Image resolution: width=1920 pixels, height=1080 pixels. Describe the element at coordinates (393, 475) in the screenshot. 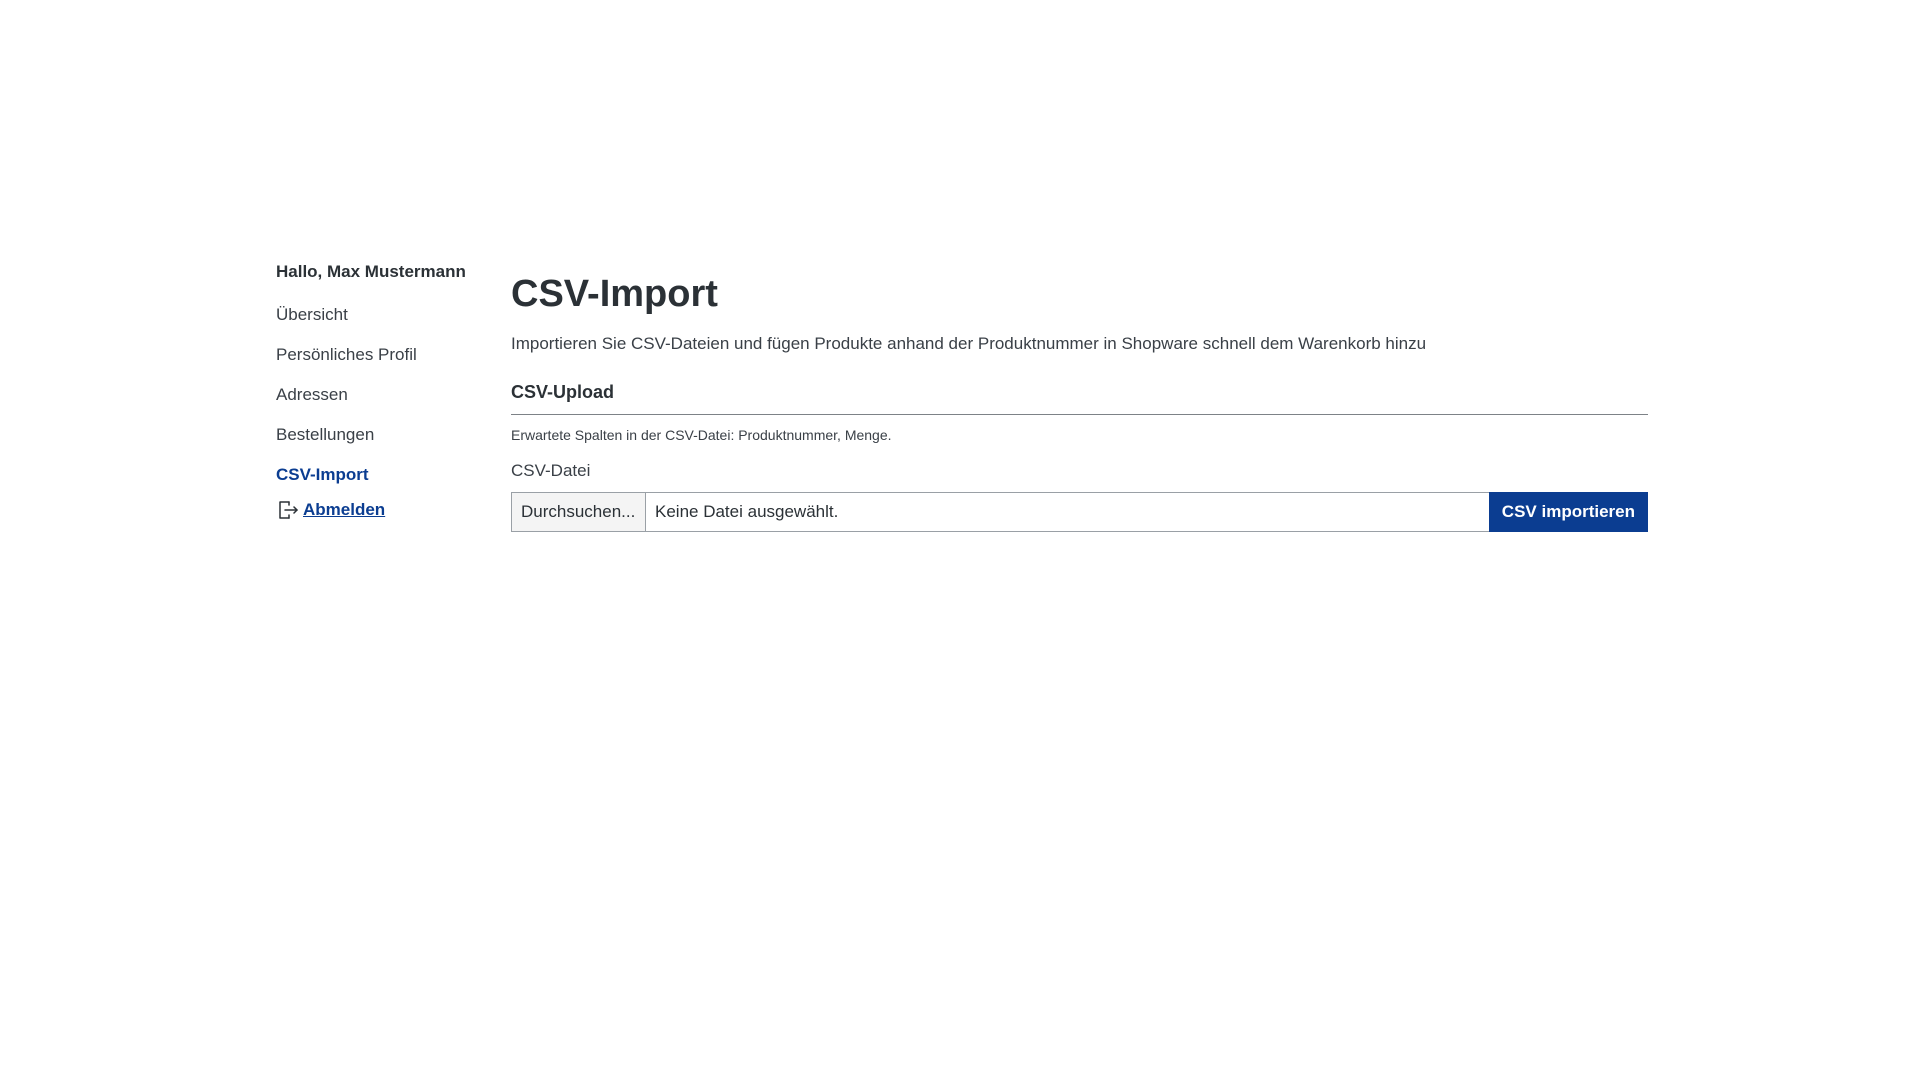

I see `sidebar-item-csv-import: CSV-Import` at that location.